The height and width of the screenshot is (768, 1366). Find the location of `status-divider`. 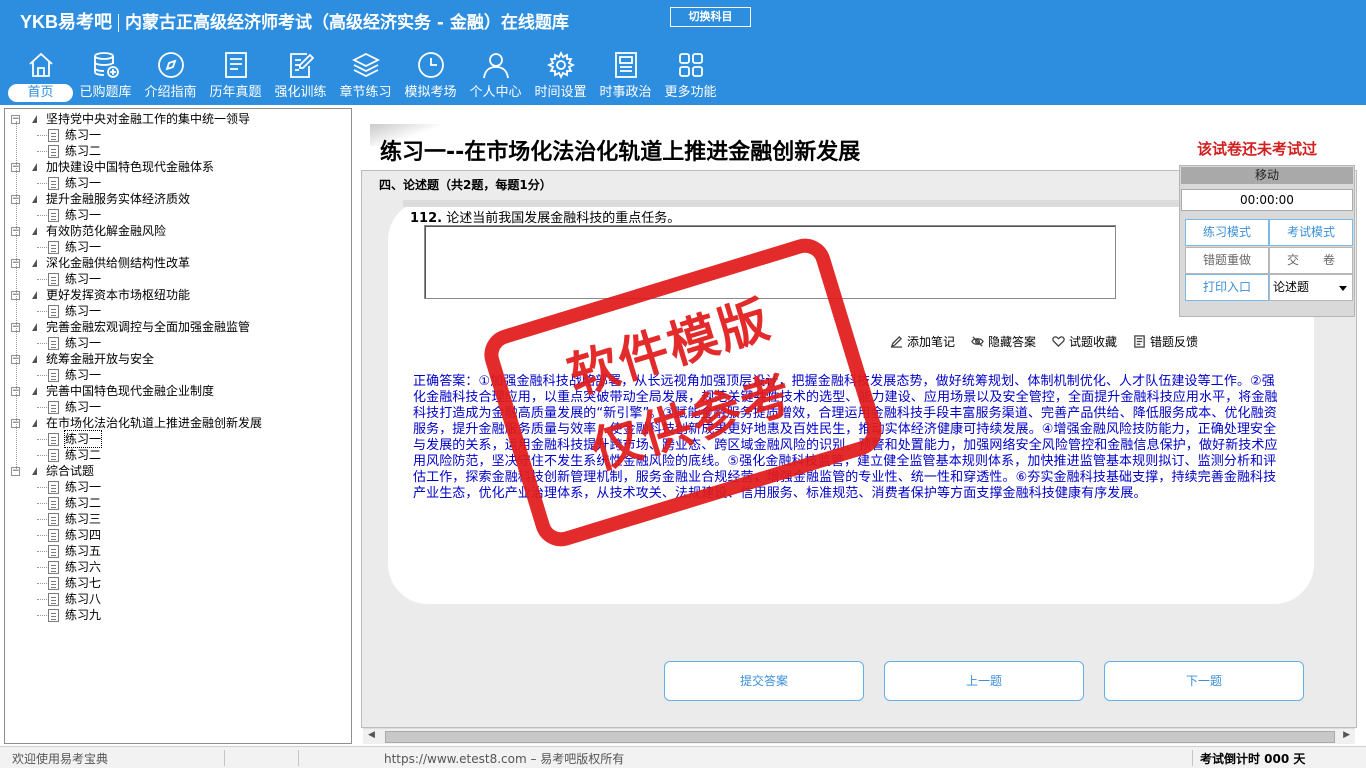

status-divider is located at coordinates (298, 758).